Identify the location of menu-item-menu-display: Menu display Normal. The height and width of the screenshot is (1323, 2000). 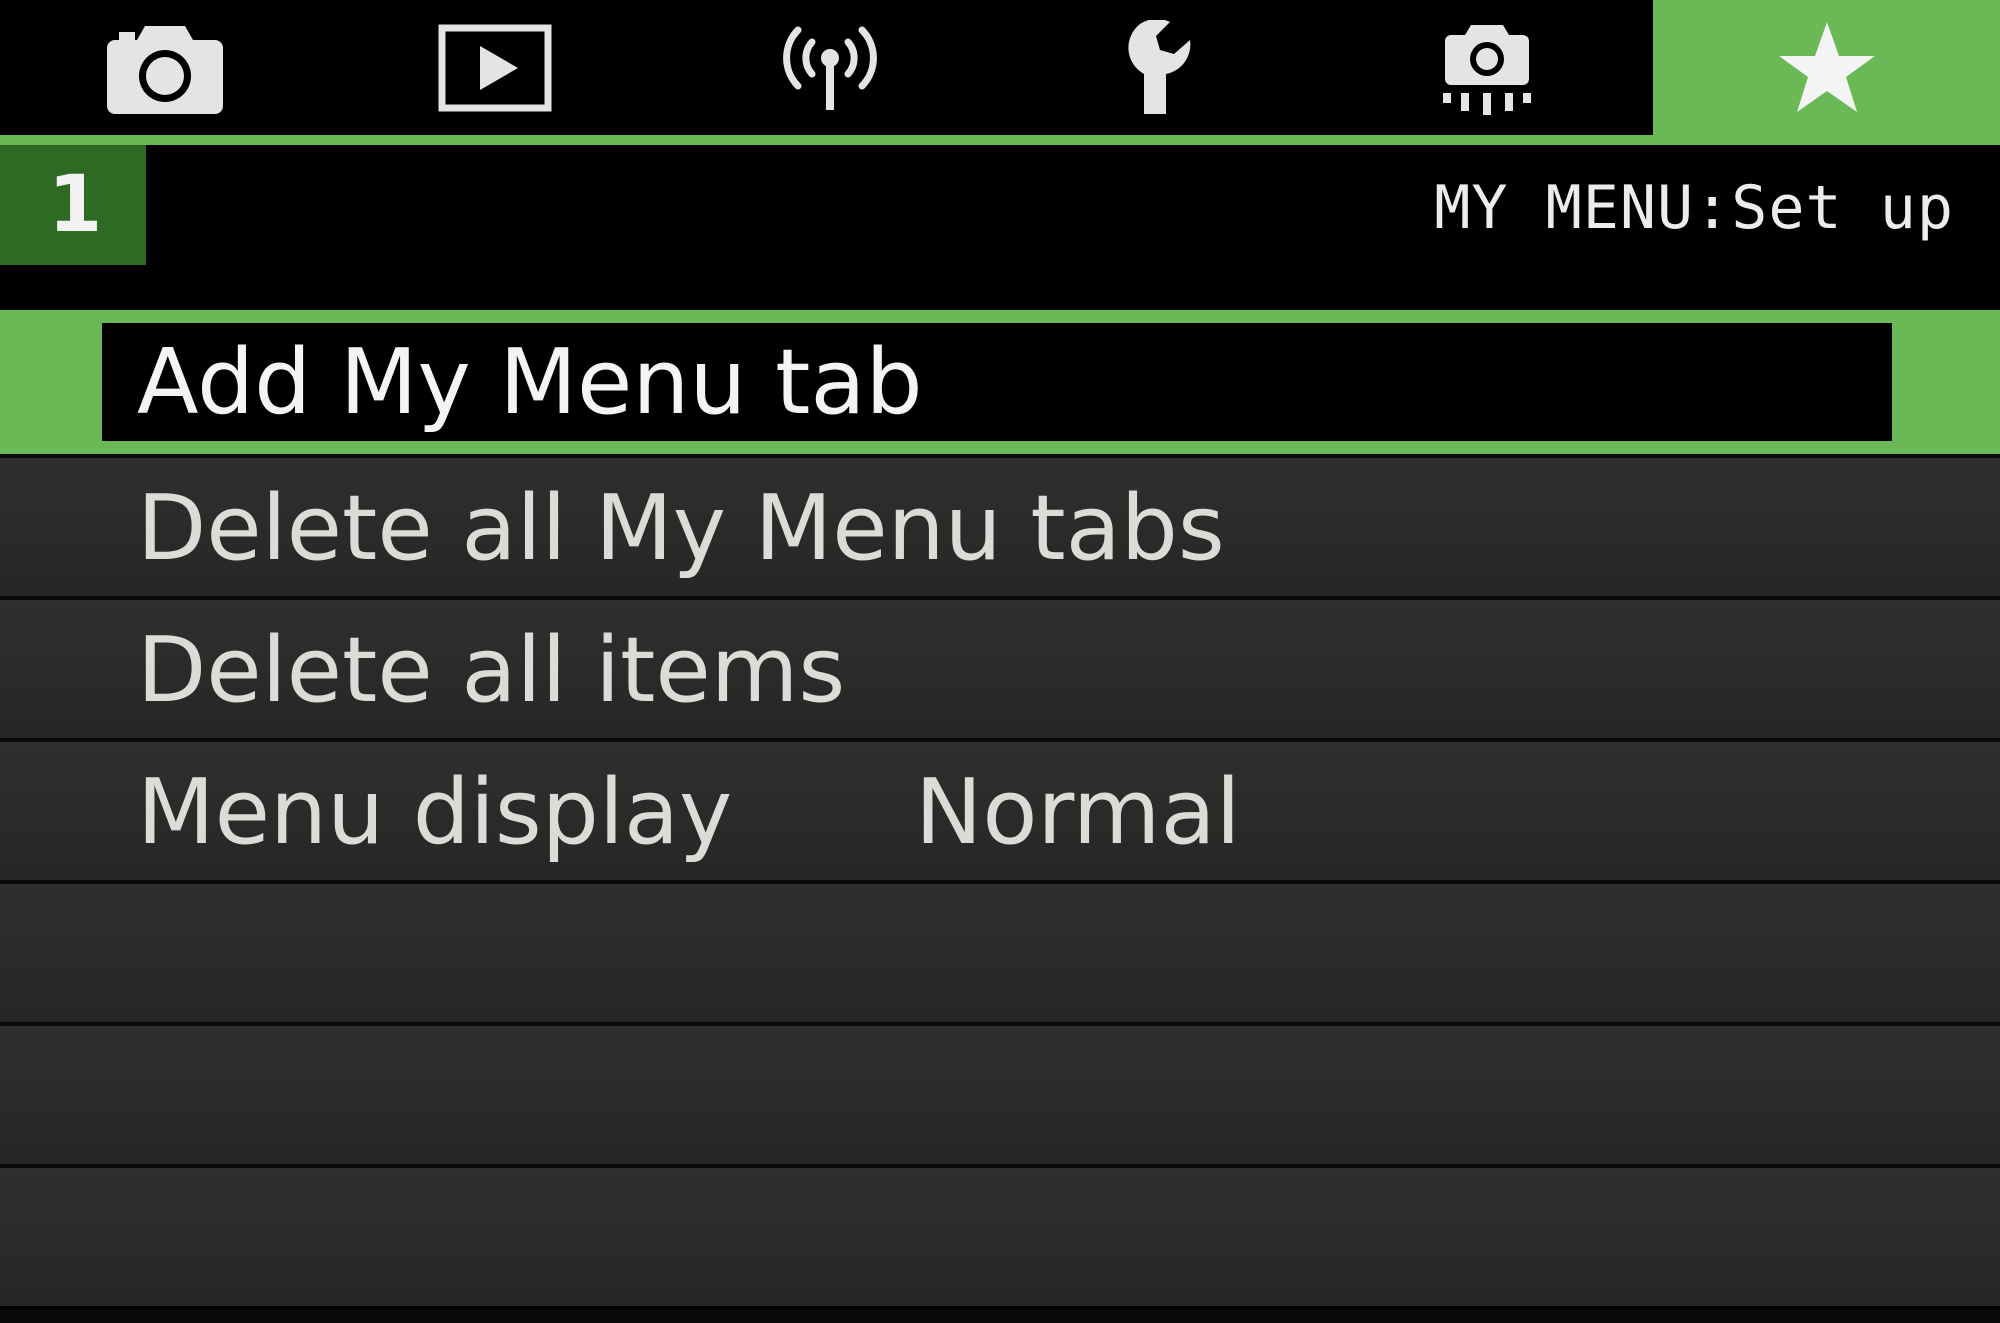
(1000, 809).